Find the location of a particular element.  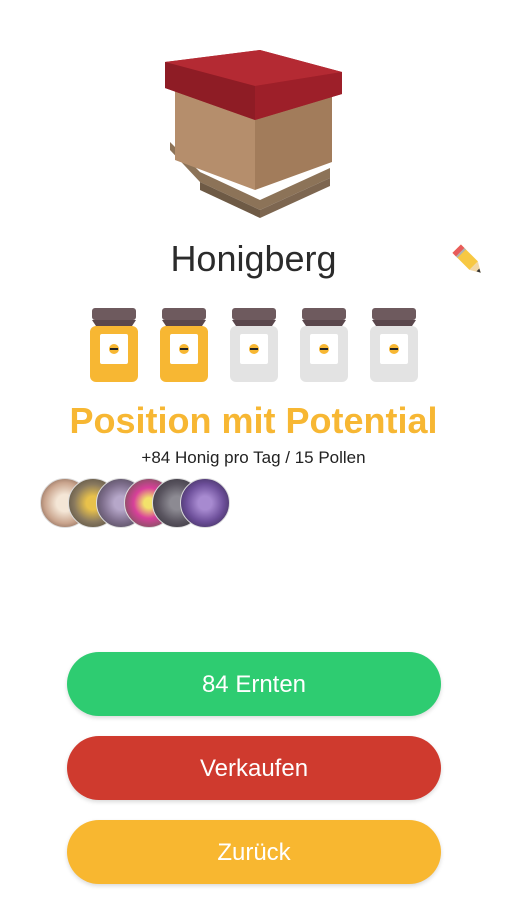

sell-button: Verkaufen is located at coordinates (254, 768).